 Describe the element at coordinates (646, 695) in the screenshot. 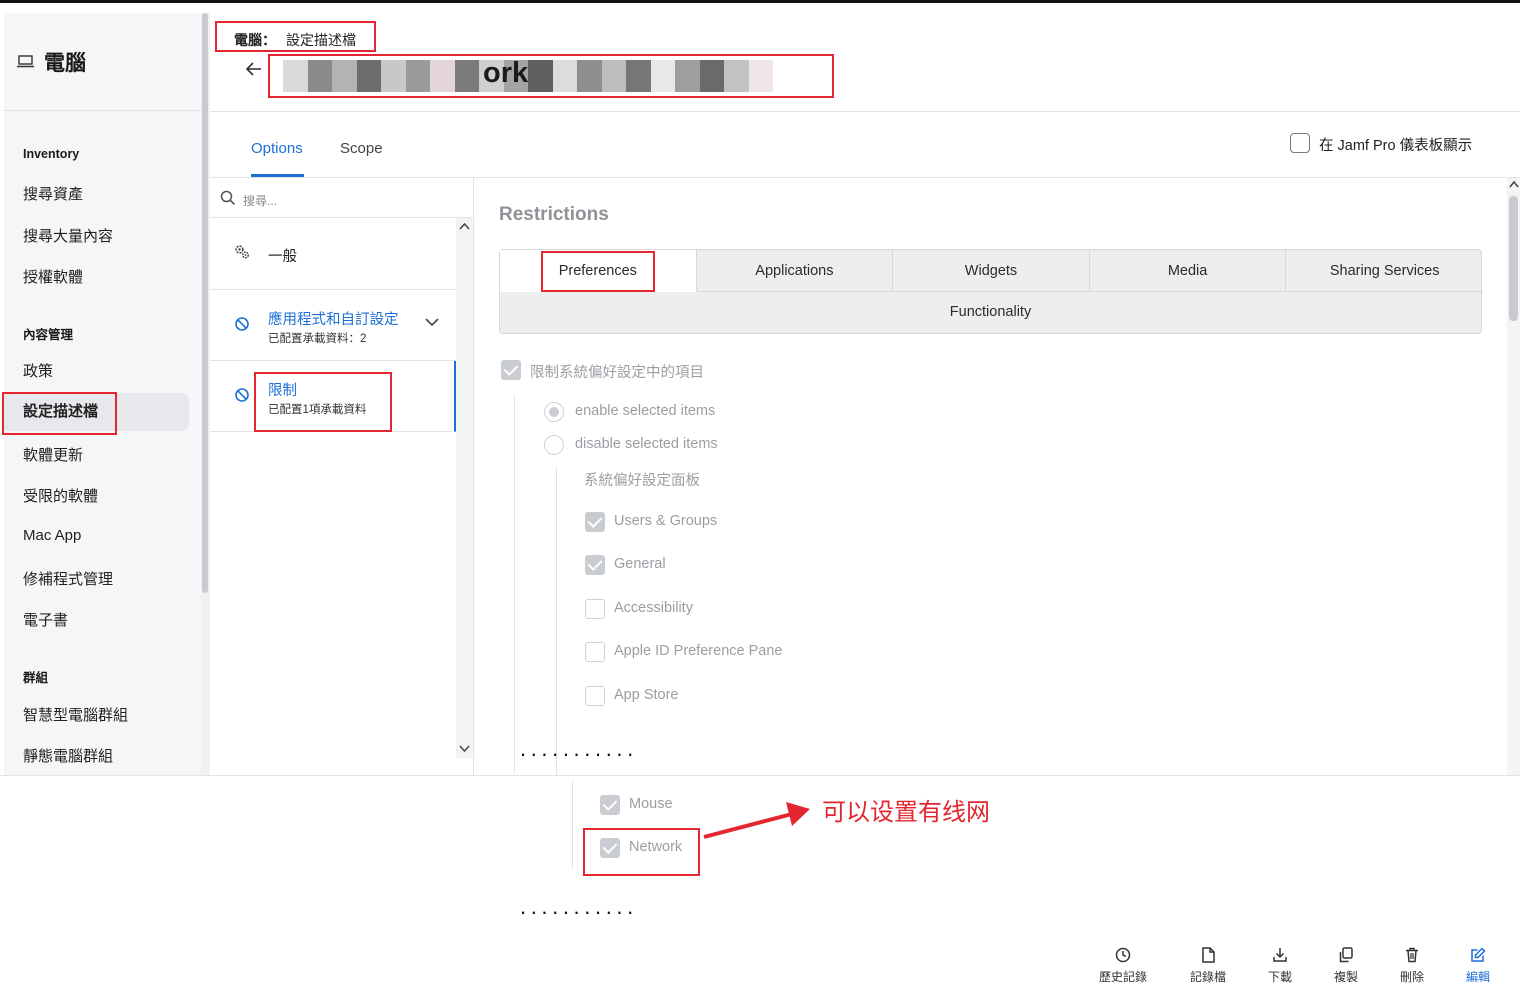

I see `pane-label: App Store` at that location.